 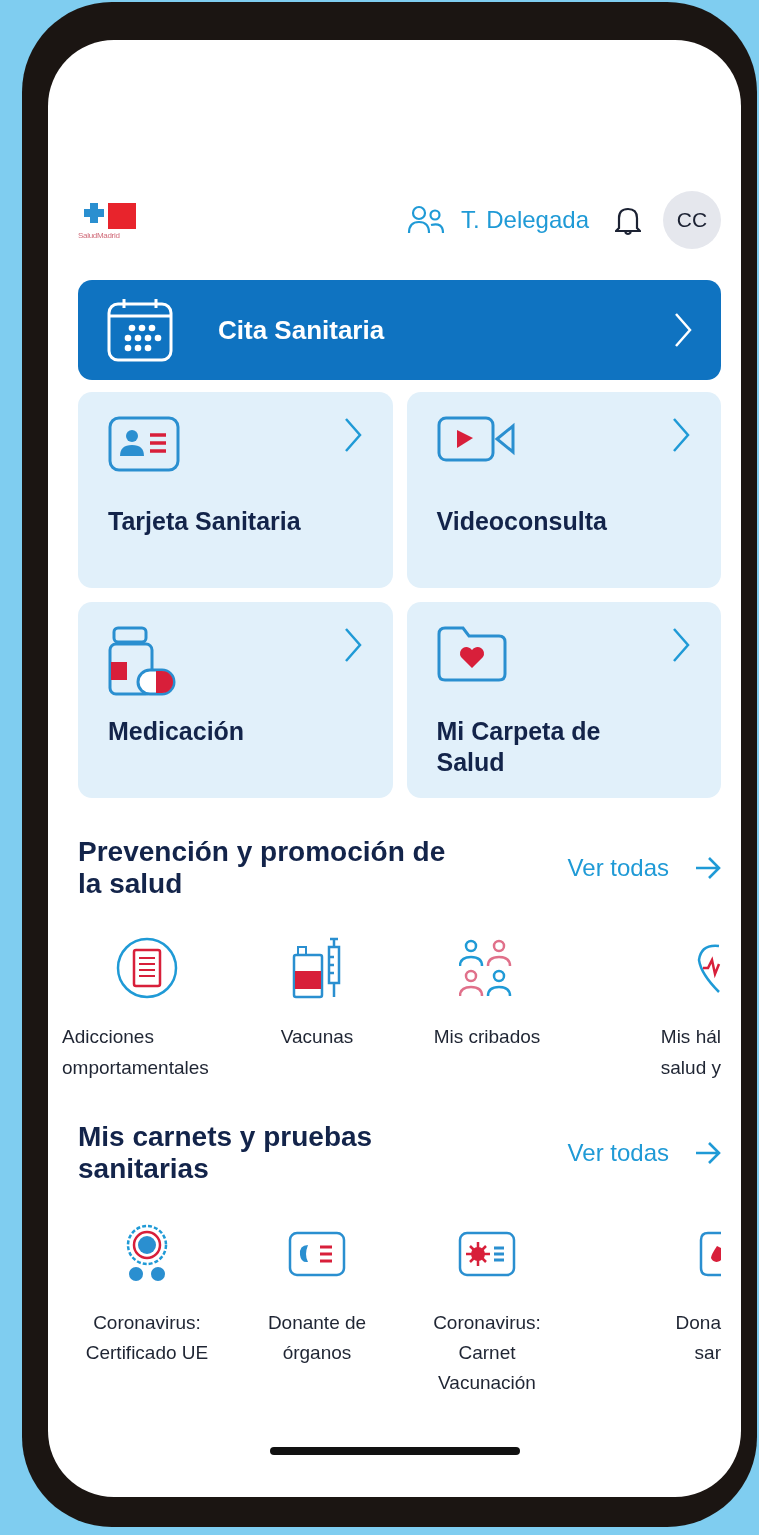 I want to click on rosette-icon, so click(x=147, y=1253).